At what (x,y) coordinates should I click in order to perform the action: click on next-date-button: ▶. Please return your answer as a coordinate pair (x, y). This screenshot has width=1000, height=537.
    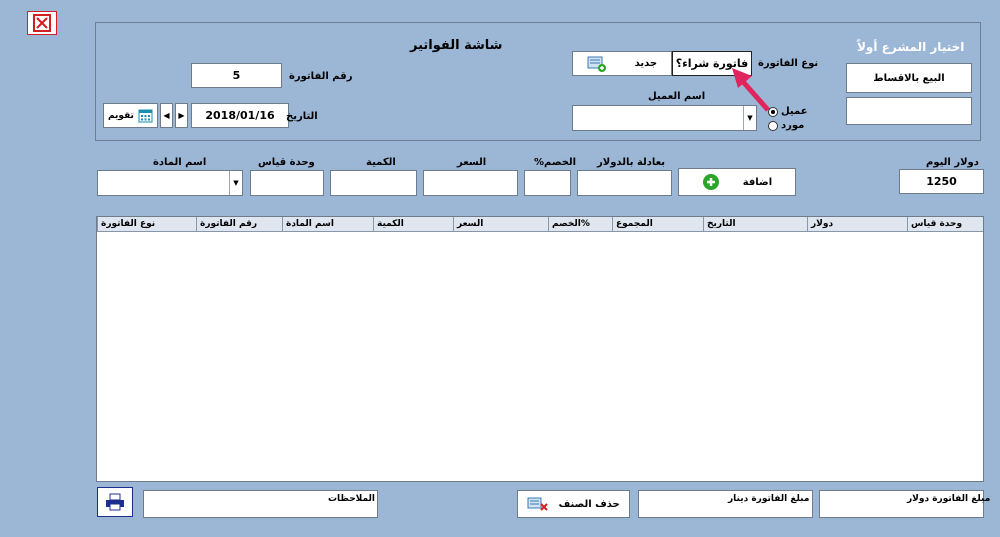
    Looking at the image, I should click on (181, 115).